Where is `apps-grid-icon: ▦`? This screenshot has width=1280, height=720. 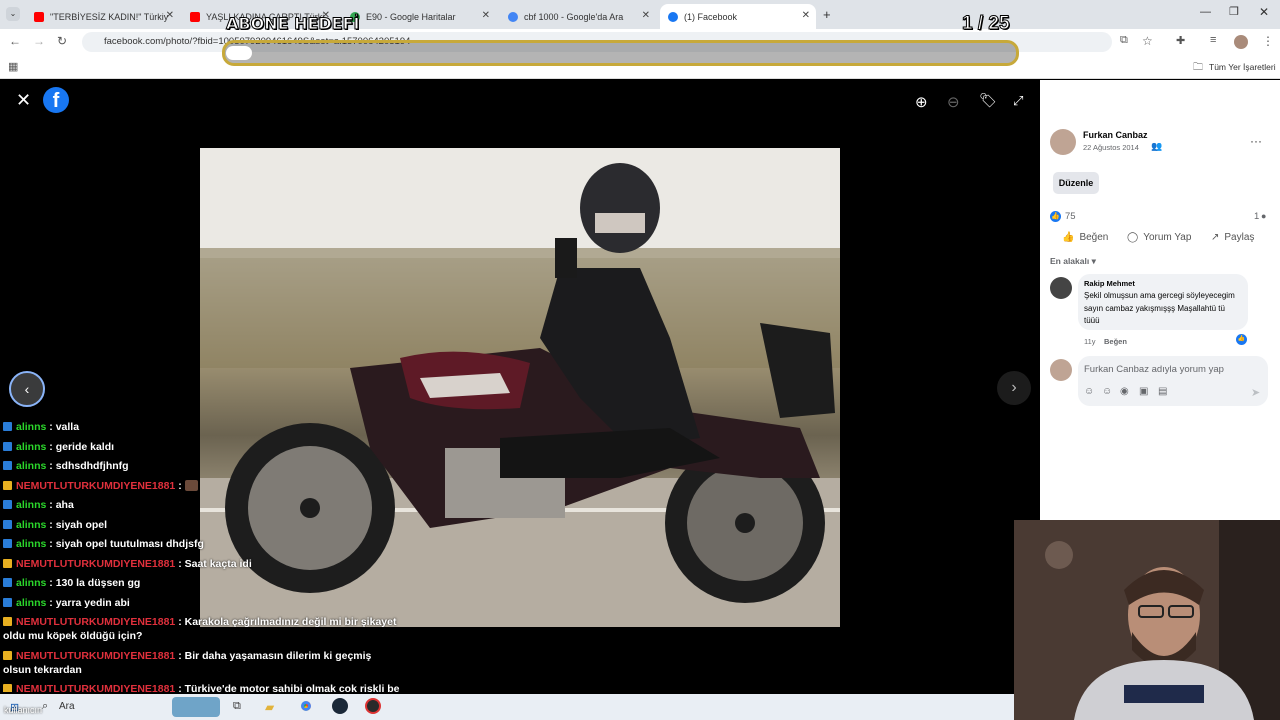
apps-grid-icon: ▦ is located at coordinates (13, 66).